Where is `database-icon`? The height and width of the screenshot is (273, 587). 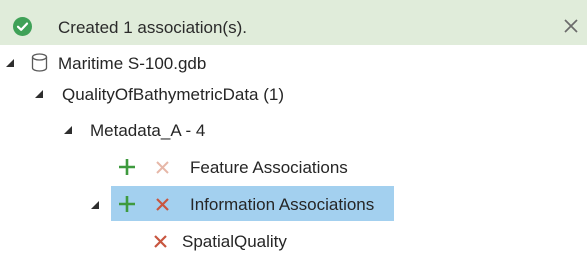
database-icon is located at coordinates (39, 65).